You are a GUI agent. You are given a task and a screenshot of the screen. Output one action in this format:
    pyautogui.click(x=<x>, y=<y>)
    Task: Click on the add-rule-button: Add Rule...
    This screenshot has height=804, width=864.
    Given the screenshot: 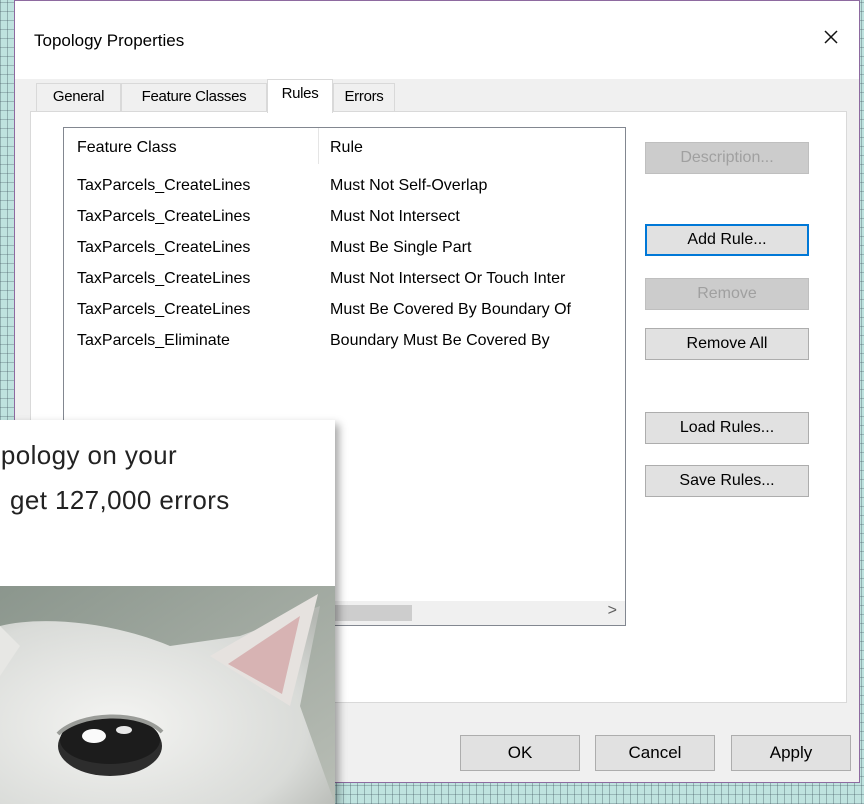 What is the action you would take?
    pyautogui.click(x=727, y=240)
    